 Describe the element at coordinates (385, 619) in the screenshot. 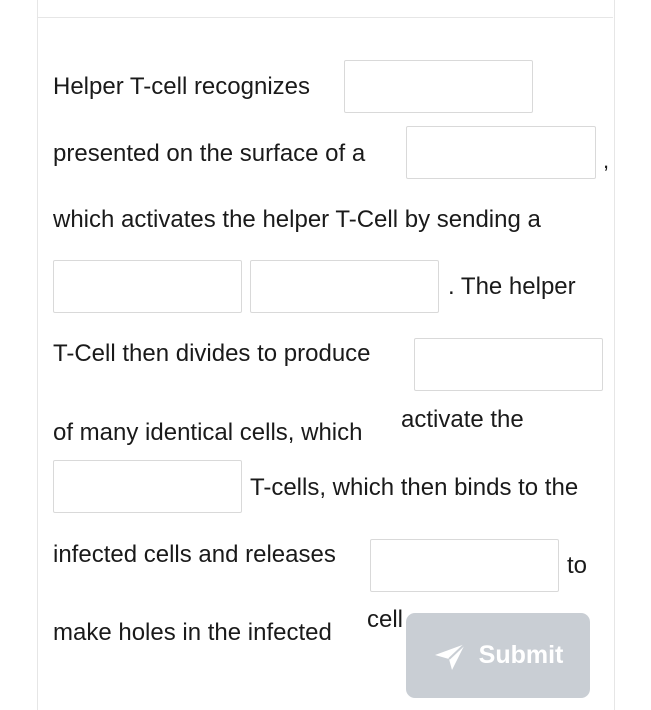

I see `passage-text-9b: cell` at that location.